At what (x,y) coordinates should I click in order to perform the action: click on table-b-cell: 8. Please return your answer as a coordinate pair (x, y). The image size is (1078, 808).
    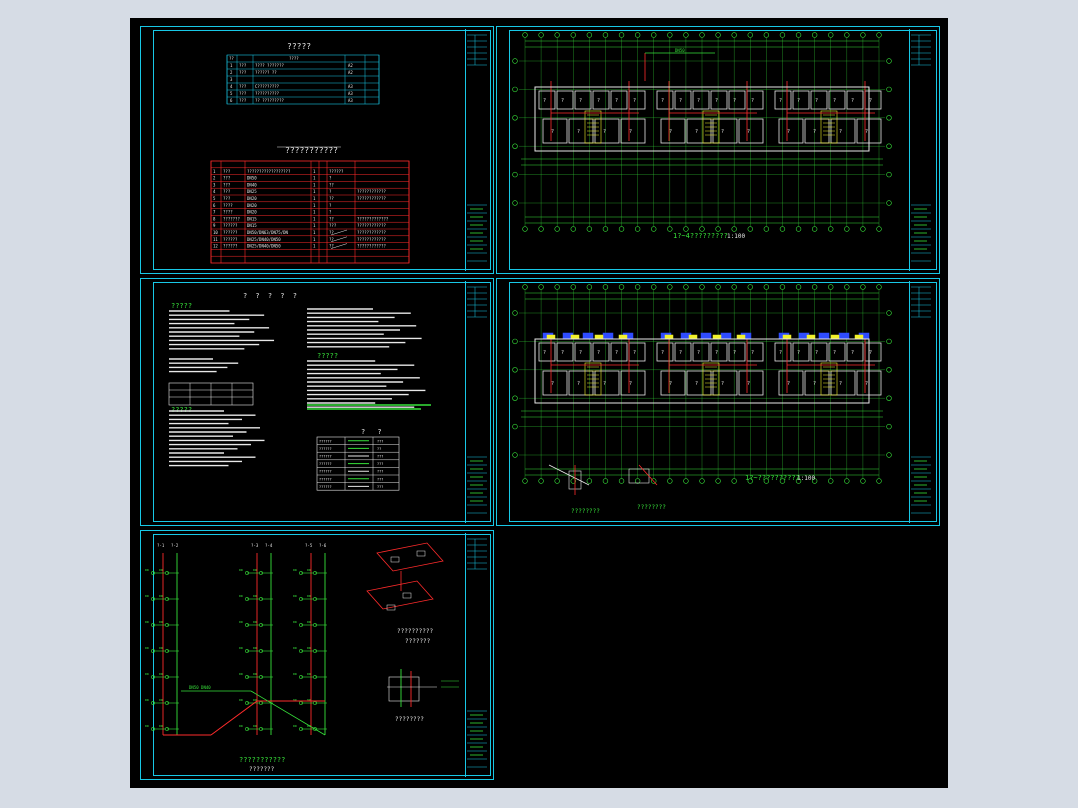
    Looking at the image, I should click on (214, 218).